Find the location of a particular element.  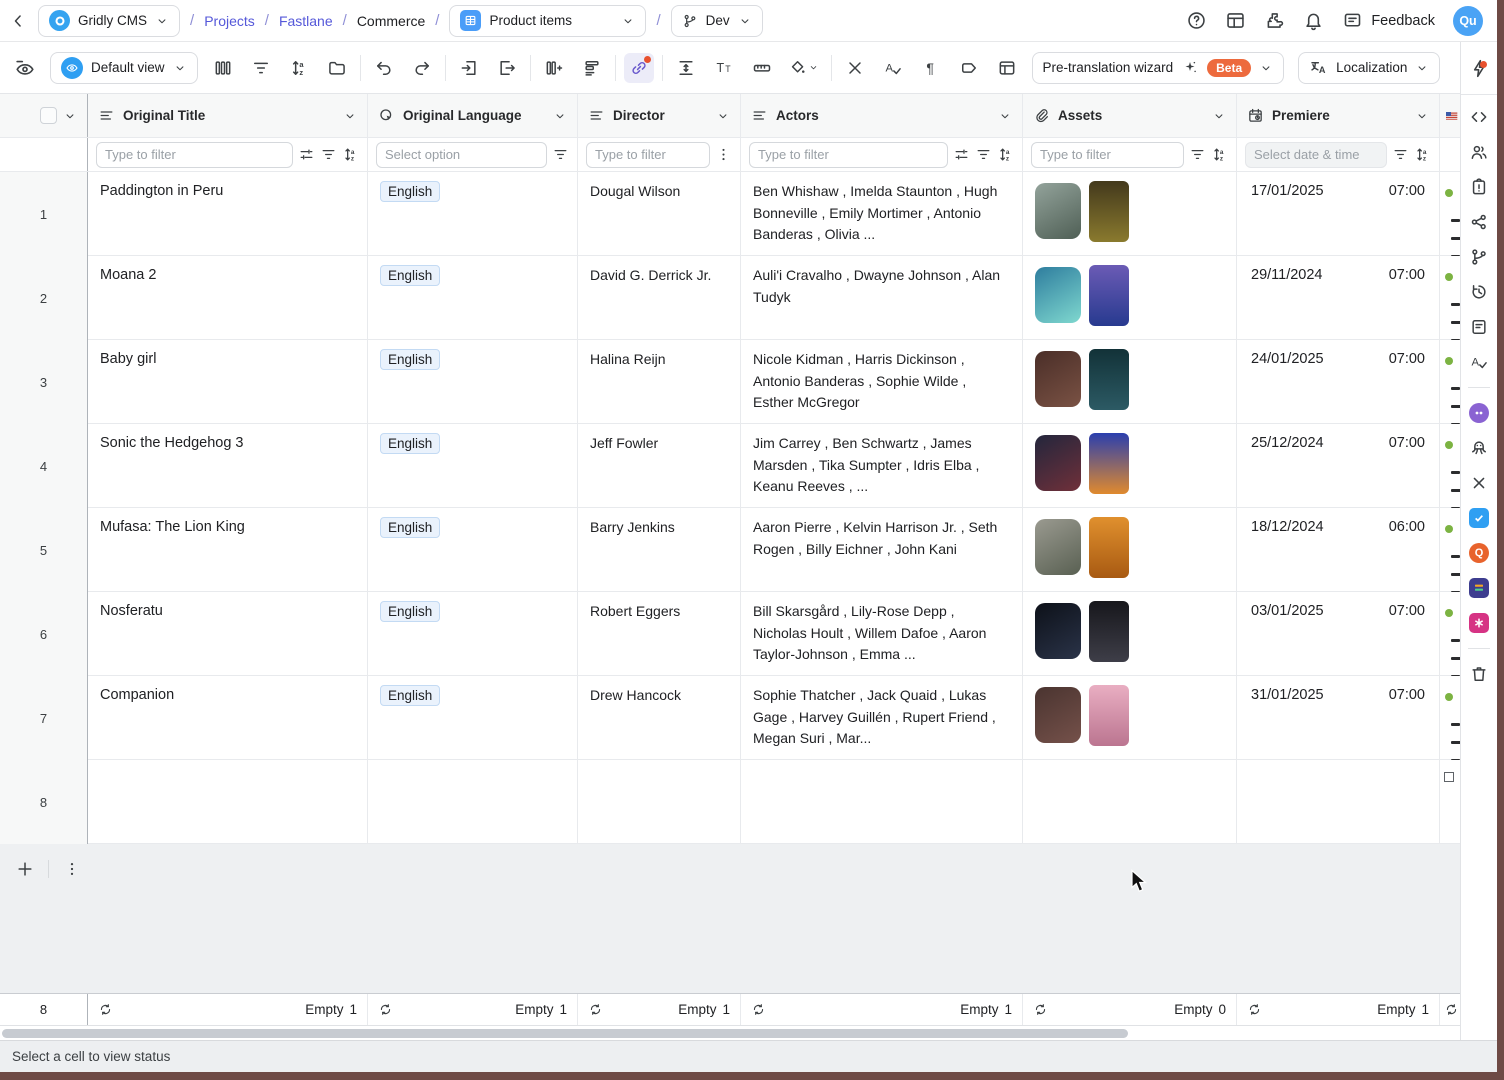

column-header-actors: Actors is located at coordinates (882, 115).